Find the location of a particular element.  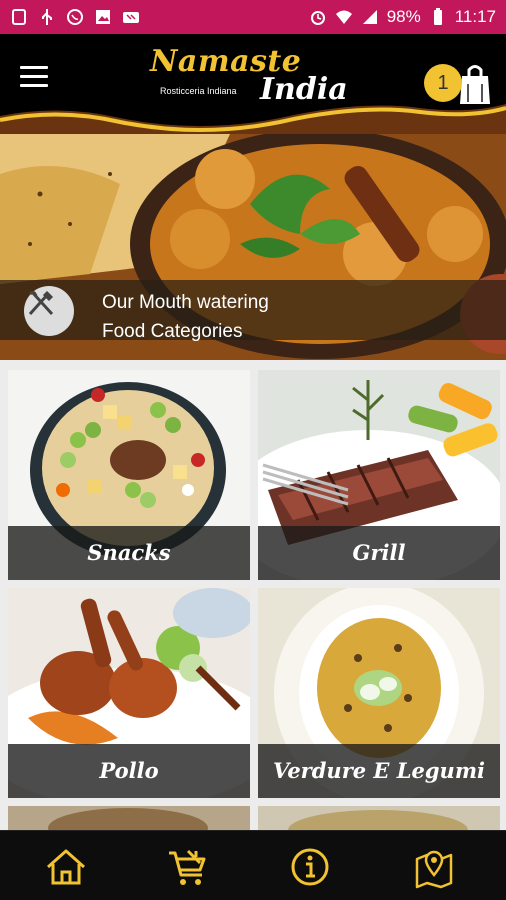

app-logo: Namaste India Rosticceria Indiana is located at coordinates (260, 77).